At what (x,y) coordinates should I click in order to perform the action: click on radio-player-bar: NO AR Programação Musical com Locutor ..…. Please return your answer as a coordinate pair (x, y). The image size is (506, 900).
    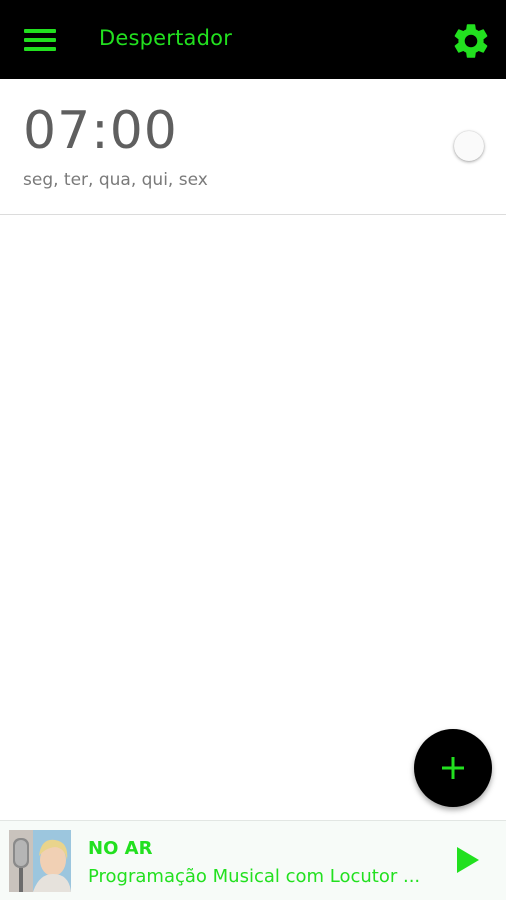
    Looking at the image, I should click on (253, 860).